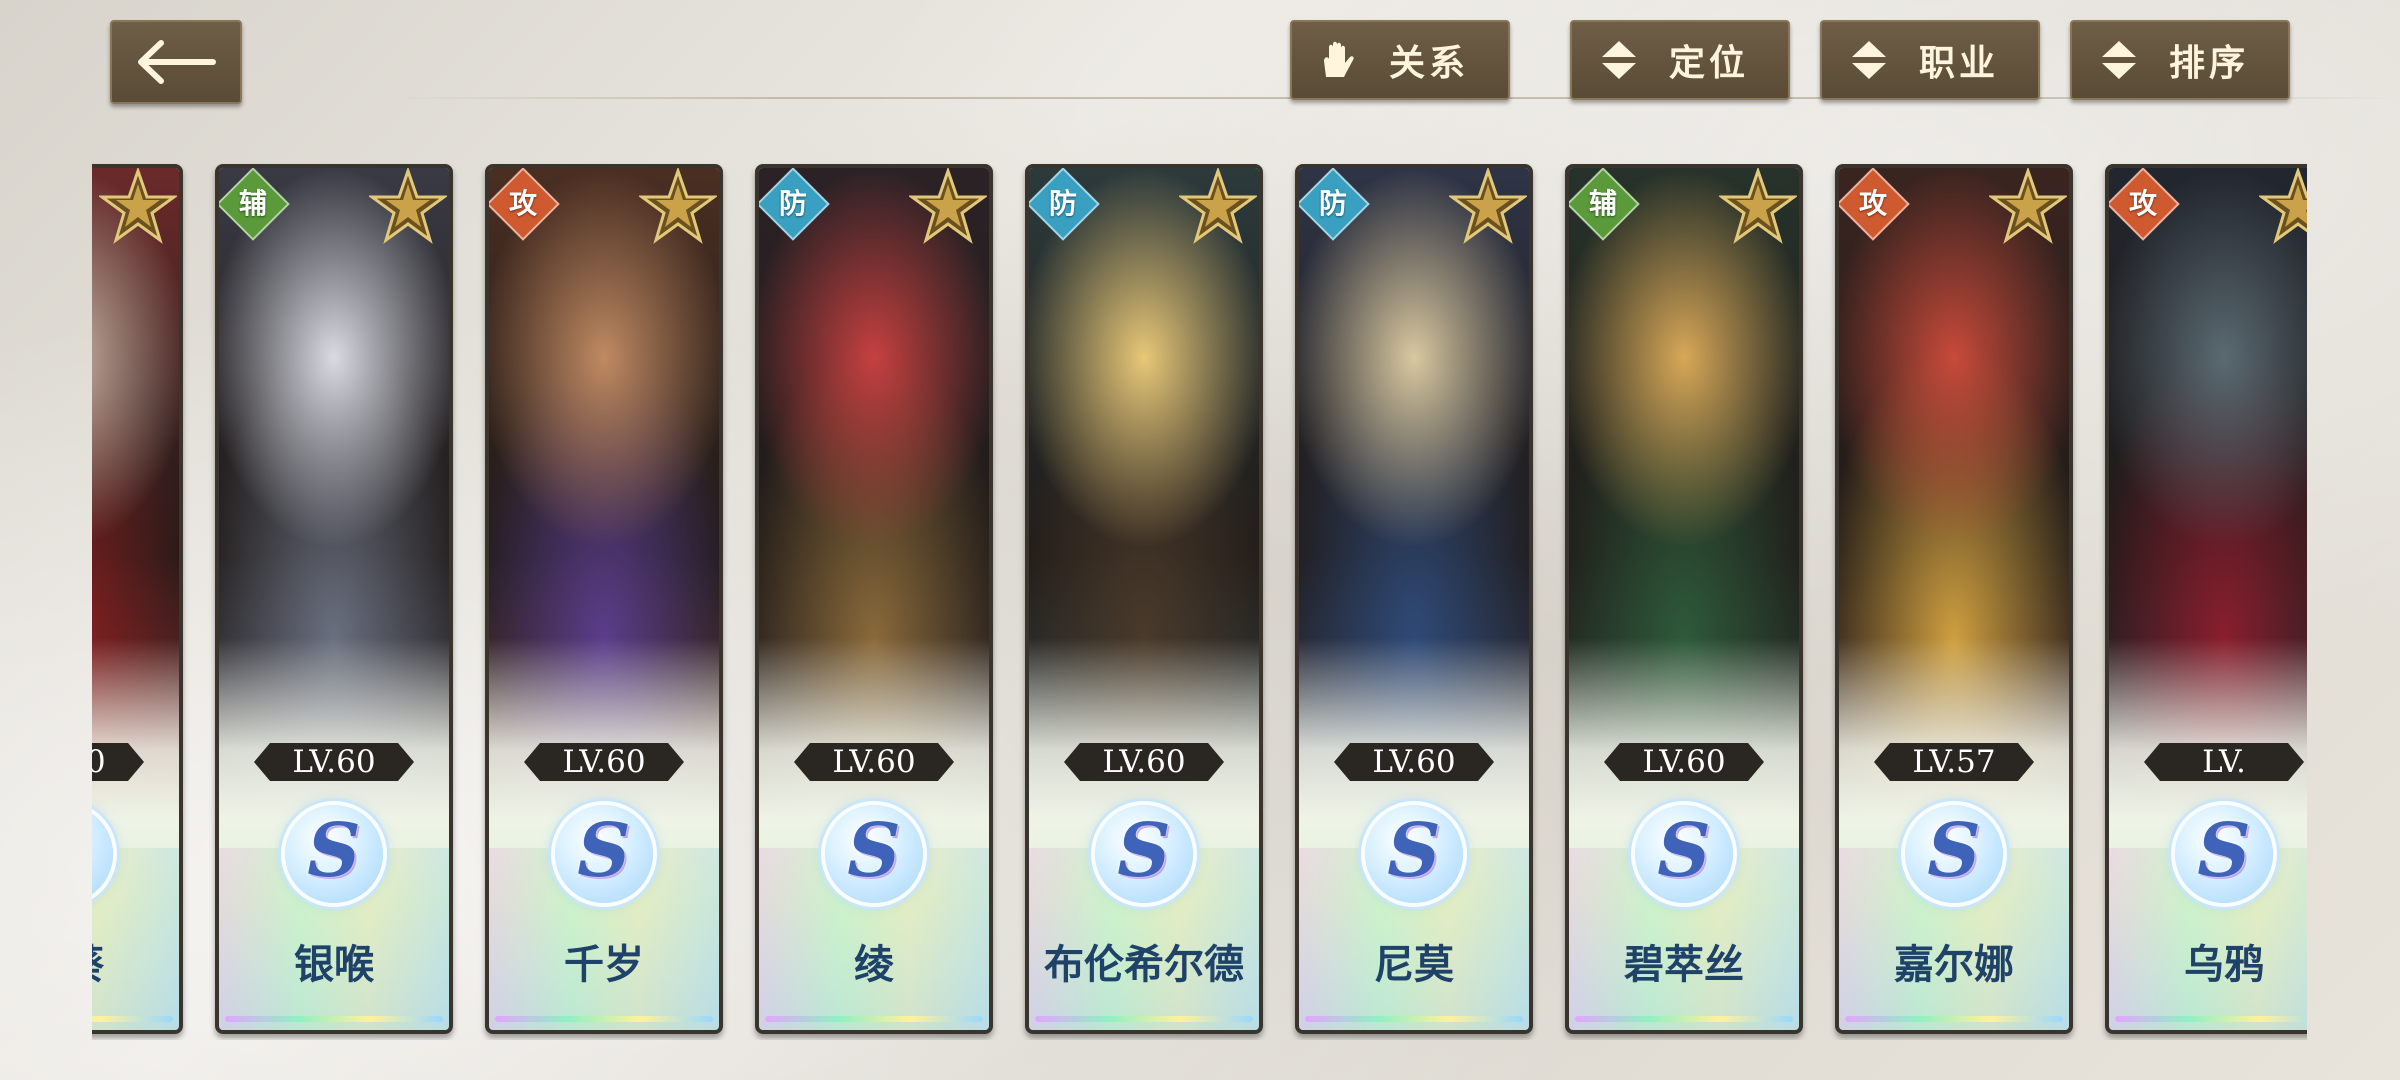  I want to click on character-name: 红葵, so click(135, 961).